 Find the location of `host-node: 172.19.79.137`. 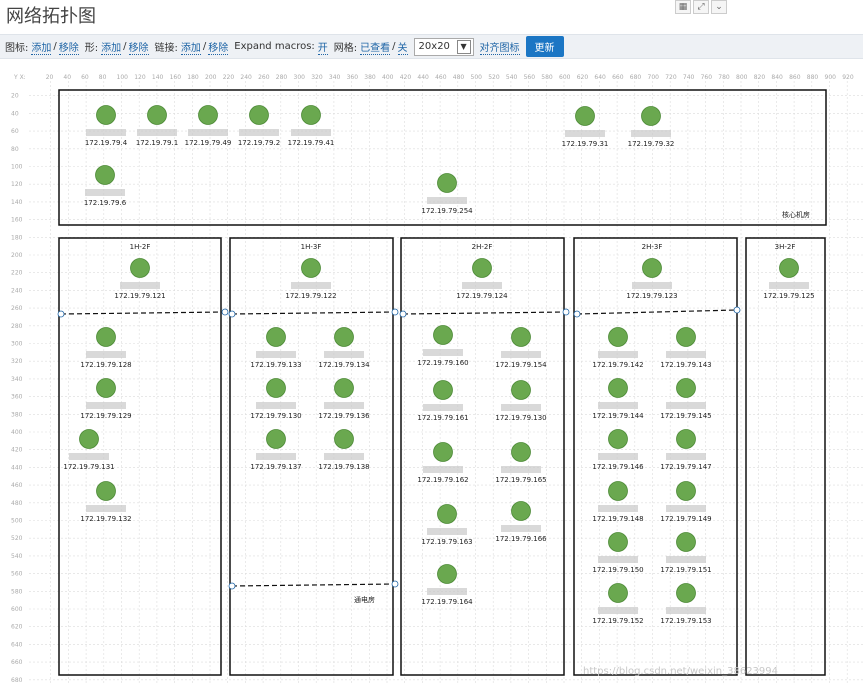

host-node: 172.19.79.137 is located at coordinates (276, 450).